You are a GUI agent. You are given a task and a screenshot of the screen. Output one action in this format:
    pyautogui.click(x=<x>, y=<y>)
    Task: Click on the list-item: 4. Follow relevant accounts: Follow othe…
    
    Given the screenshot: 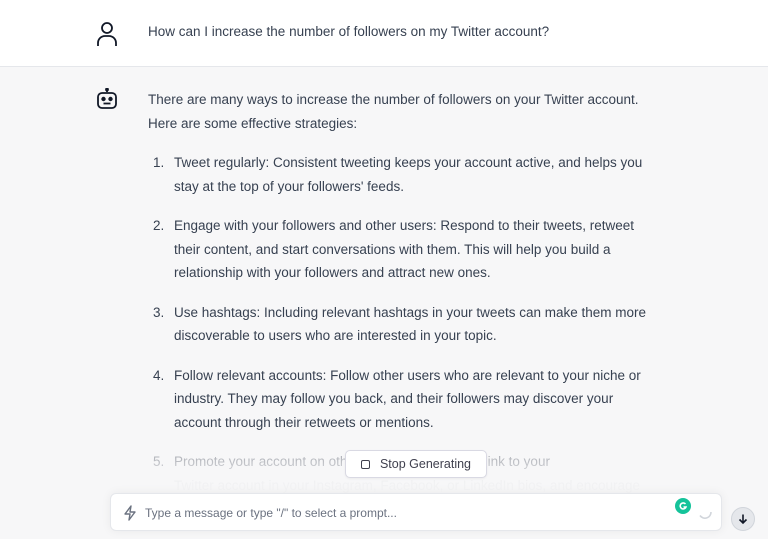 What is the action you would take?
    pyautogui.click(x=413, y=399)
    